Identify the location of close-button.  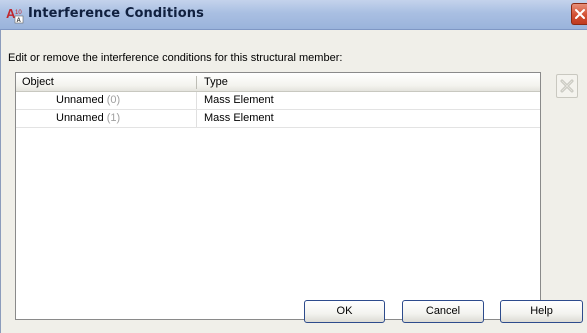
(579, 14).